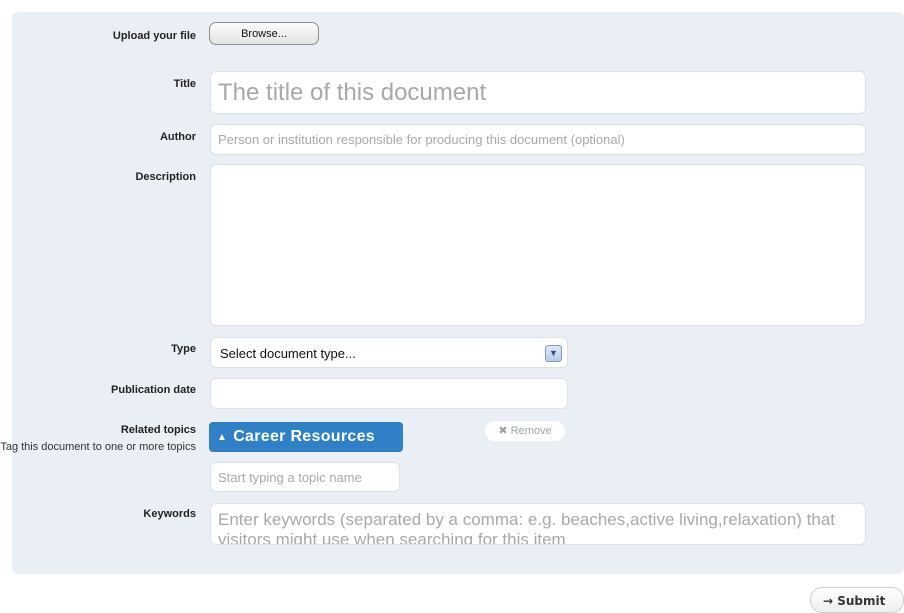 This screenshot has width=904, height=613. I want to click on related-topics-label: Related topics, so click(158, 430).